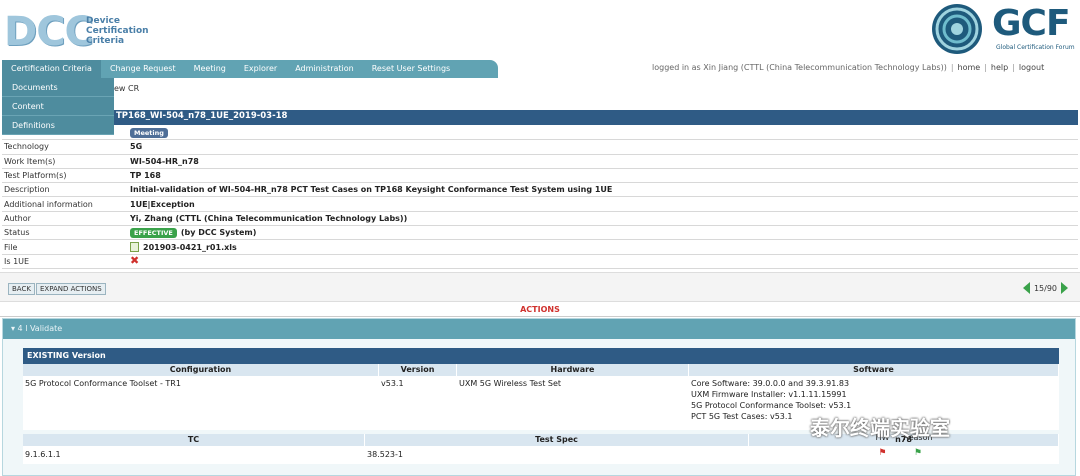  I want to click on breadcrumb: ew CR, so click(127, 88).